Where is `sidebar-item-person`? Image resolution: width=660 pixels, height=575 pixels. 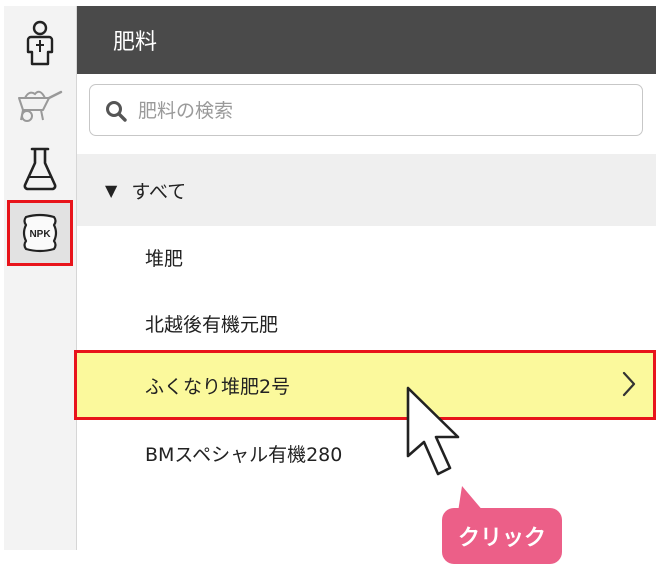 sidebar-item-person is located at coordinates (40, 43).